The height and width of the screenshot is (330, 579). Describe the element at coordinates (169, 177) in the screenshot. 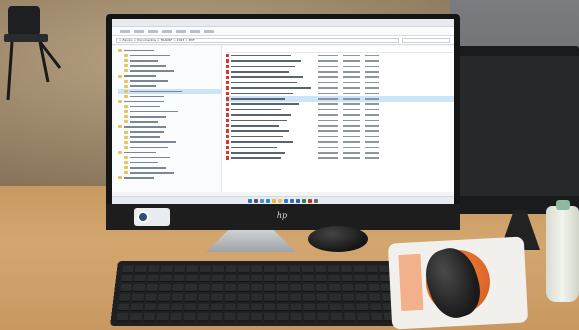

I see `nav-item` at that location.